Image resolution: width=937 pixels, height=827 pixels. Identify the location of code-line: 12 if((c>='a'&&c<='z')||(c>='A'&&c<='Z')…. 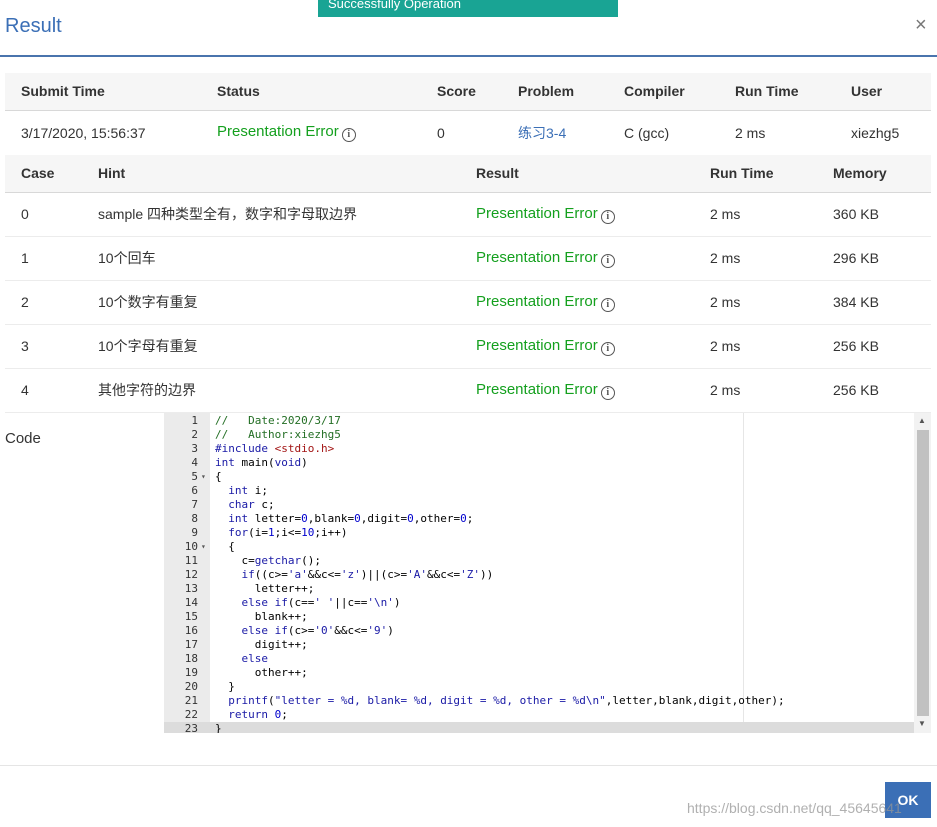
(547, 575).